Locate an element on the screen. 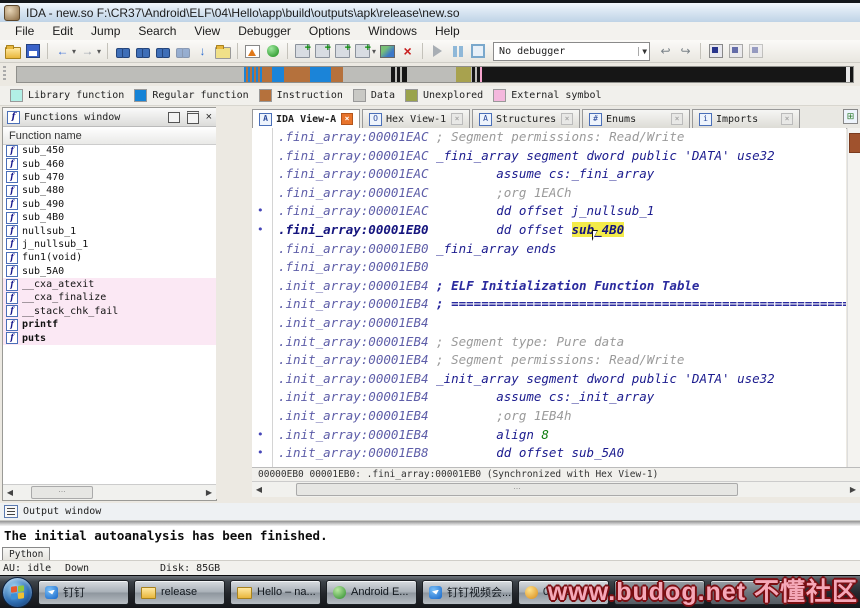 The width and height of the screenshot is (860, 608). menu-jump: Jump is located at coordinates (105, 31).